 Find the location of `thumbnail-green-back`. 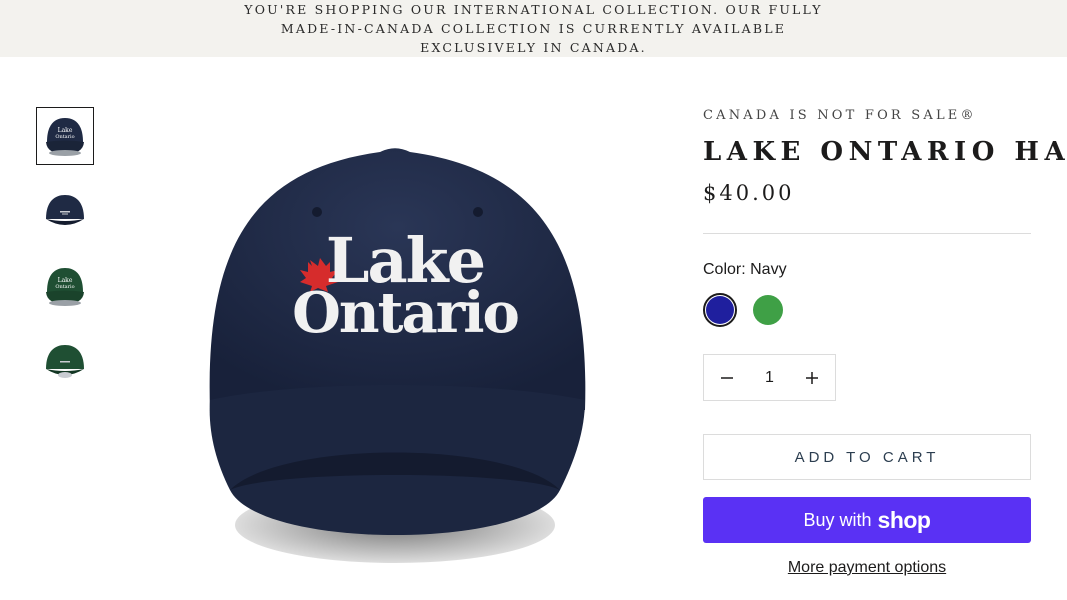

thumbnail-green-back is located at coordinates (65, 361).